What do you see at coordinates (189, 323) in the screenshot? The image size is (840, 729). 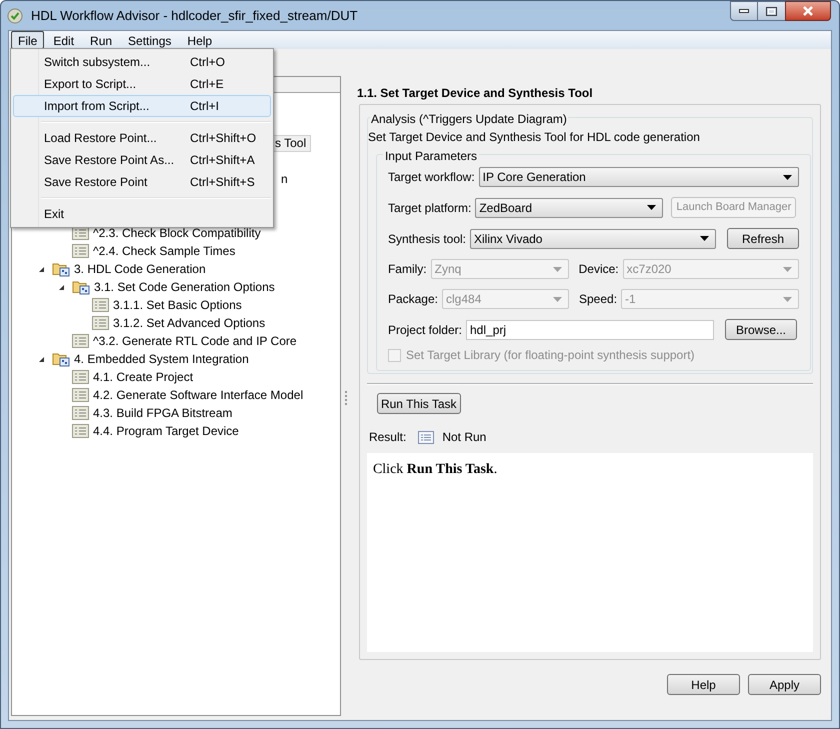 I see `tree-item: 3.1.2. Set Advanced Options` at bounding box center [189, 323].